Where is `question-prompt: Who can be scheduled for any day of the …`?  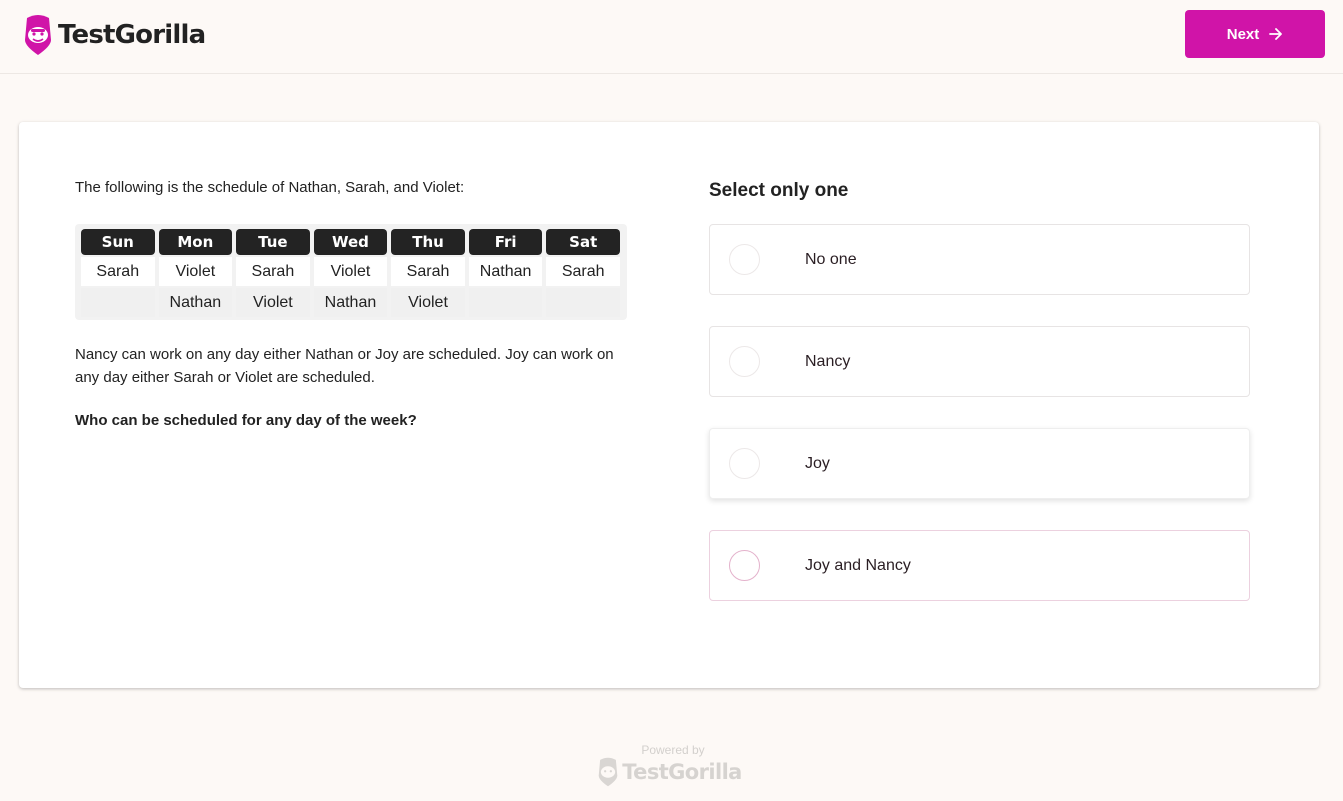
question-prompt: Who can be scheduled for any day of the … is located at coordinates (246, 420).